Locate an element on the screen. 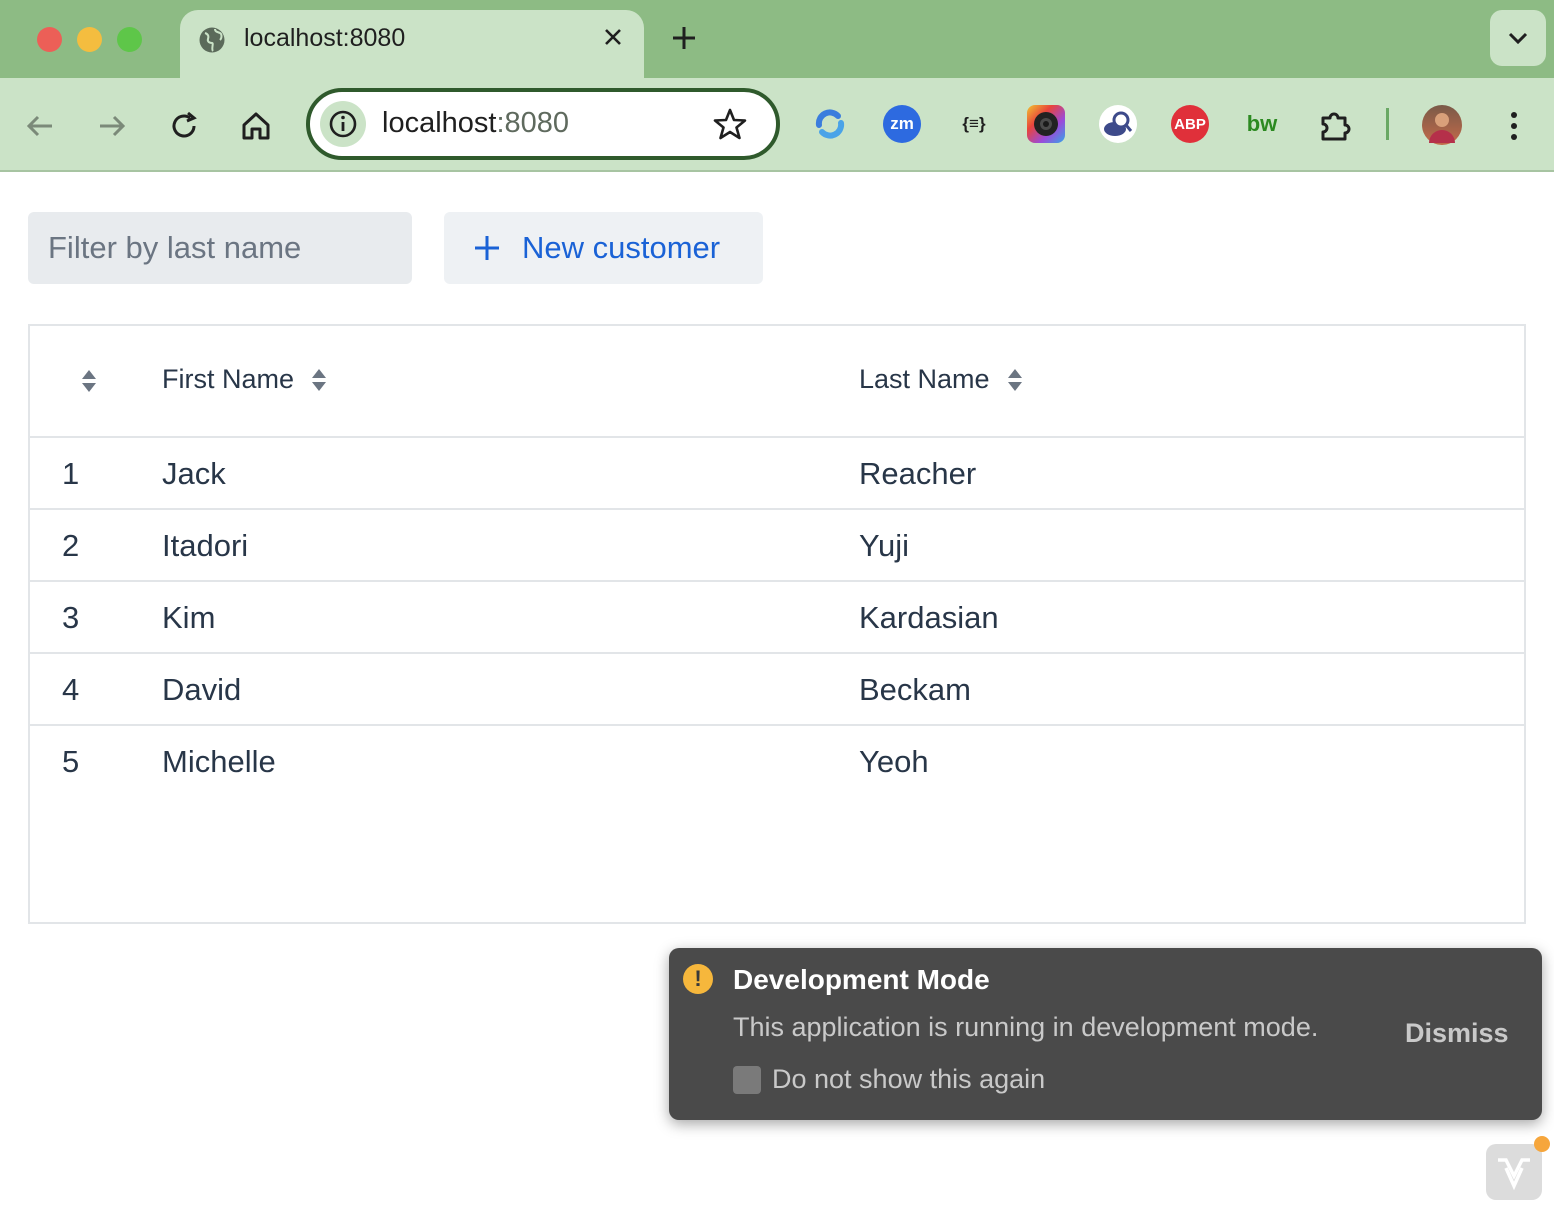 The height and width of the screenshot is (1210, 1554). adblock-extension-icon: ABP is located at coordinates (1190, 124).